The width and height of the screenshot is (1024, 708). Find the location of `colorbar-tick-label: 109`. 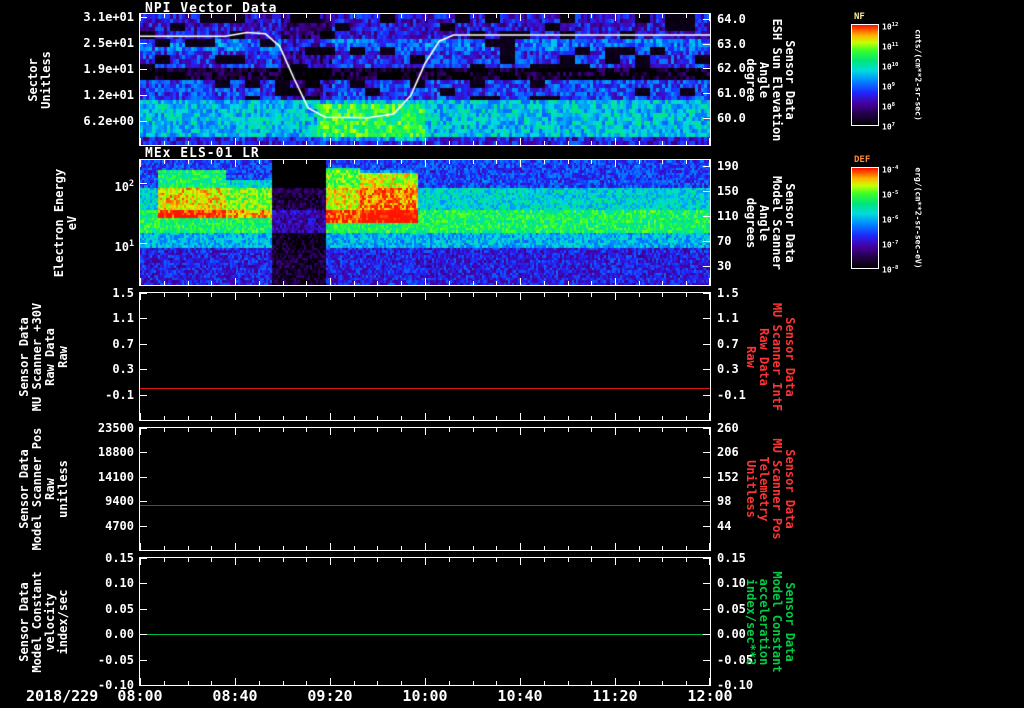

colorbar-tick-label: 109 is located at coordinates (889, 87).